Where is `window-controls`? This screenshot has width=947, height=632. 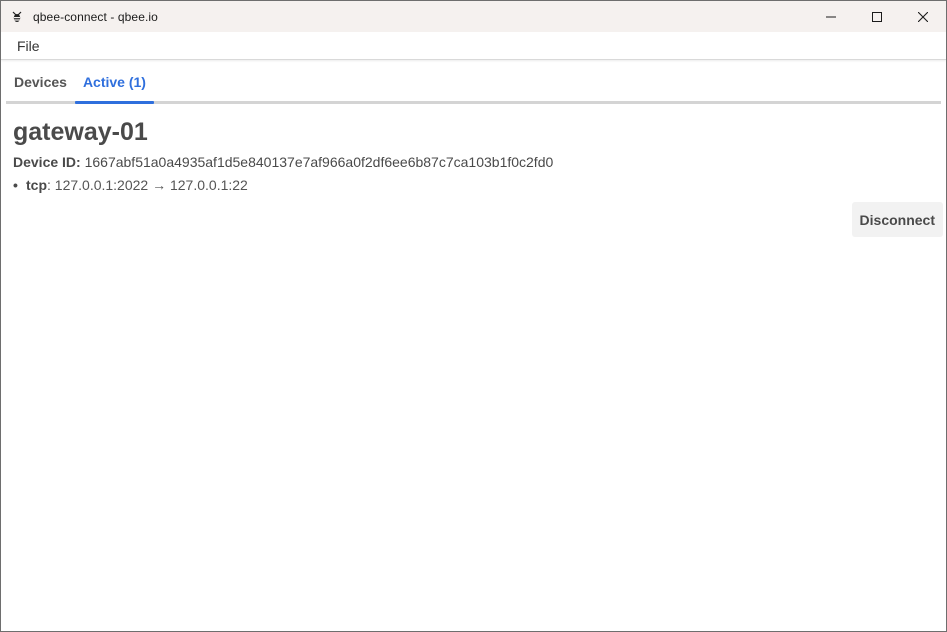 window-controls is located at coordinates (877, 16).